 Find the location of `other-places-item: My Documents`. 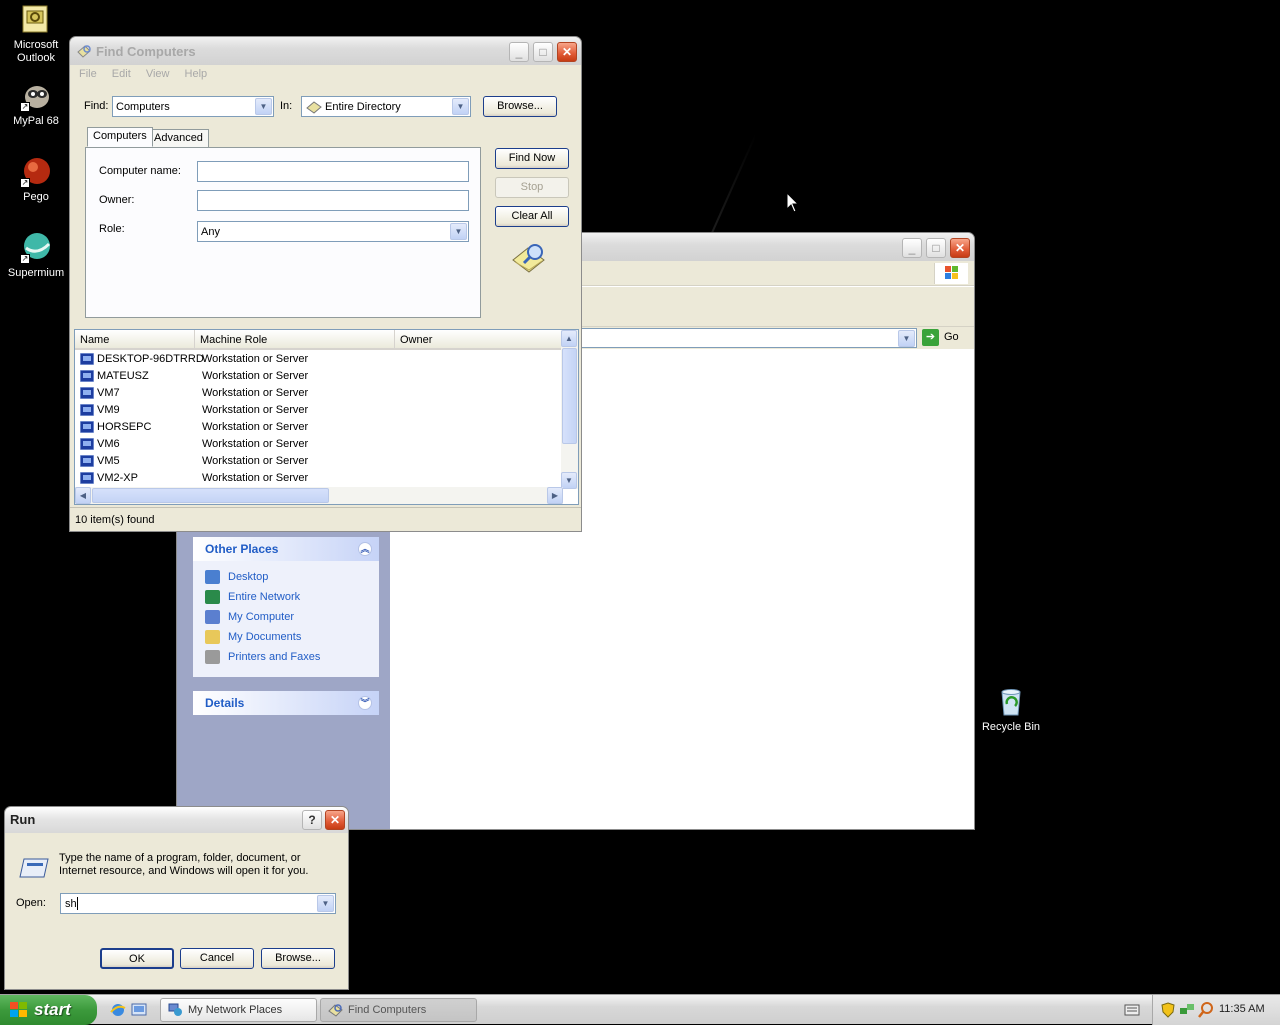

other-places-item: My Documents is located at coordinates (286, 637).